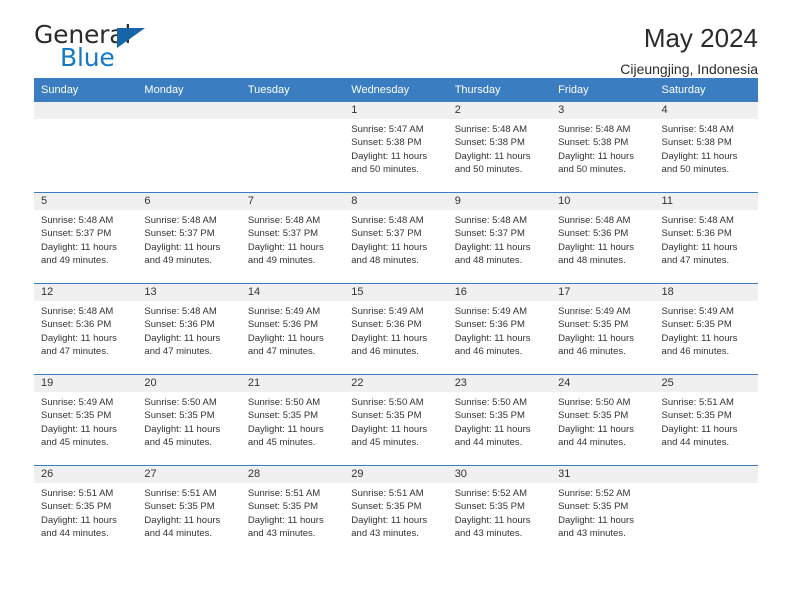 This screenshot has height=612, width=792. What do you see at coordinates (386, 143) in the screenshot?
I see `sunset-text: Sunset: 5:38 PM` at bounding box center [386, 143].